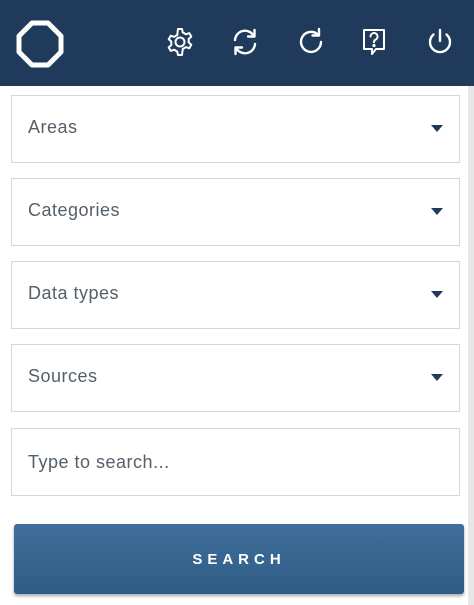  What do you see at coordinates (235, 129) in the screenshot?
I see `areas-dropdown: Areas` at bounding box center [235, 129].